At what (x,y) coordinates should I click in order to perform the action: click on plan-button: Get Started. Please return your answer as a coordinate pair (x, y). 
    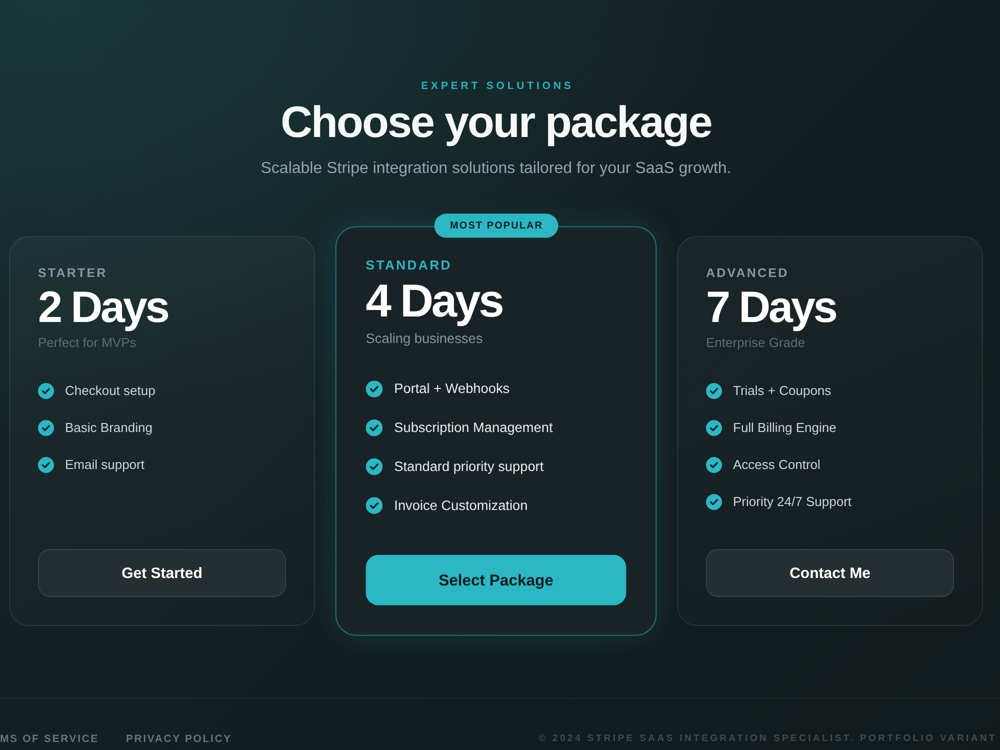
    Looking at the image, I should click on (162, 573).